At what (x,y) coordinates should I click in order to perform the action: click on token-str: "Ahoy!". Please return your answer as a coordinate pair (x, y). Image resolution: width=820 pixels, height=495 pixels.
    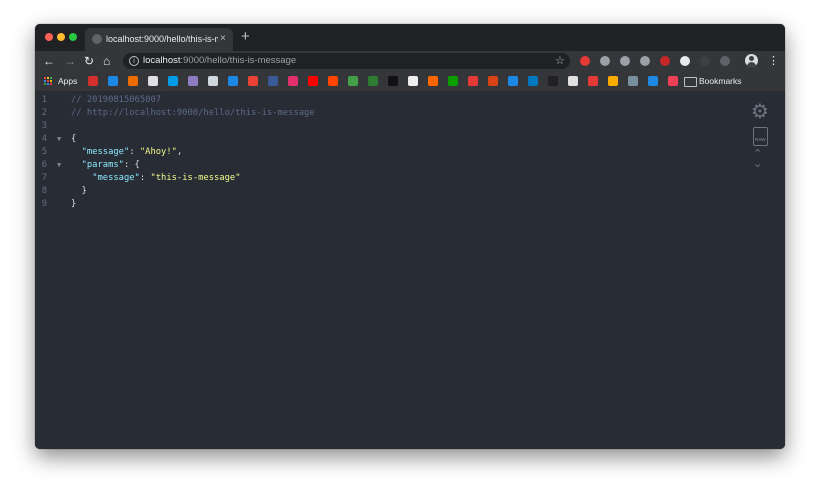
    Looking at the image, I should click on (158, 152).